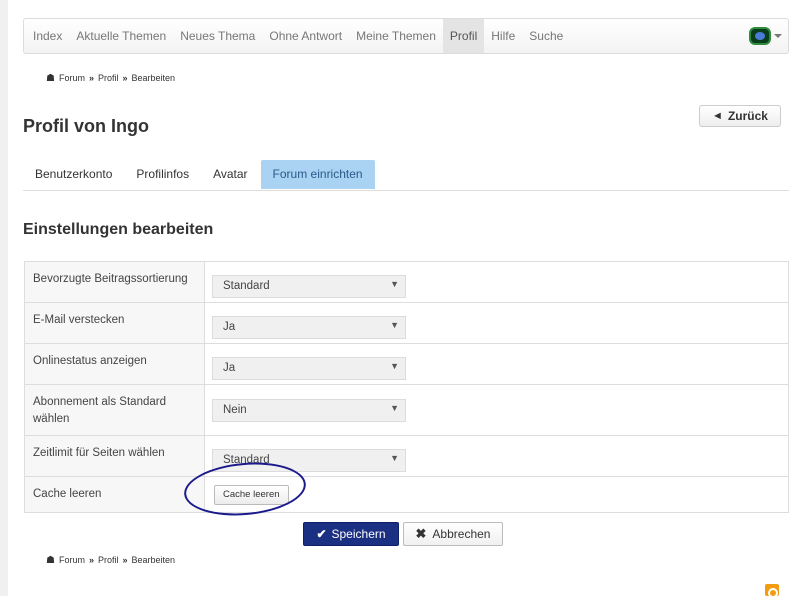  Describe the element at coordinates (47, 36) in the screenshot. I see `nav-item-index: Index` at that location.